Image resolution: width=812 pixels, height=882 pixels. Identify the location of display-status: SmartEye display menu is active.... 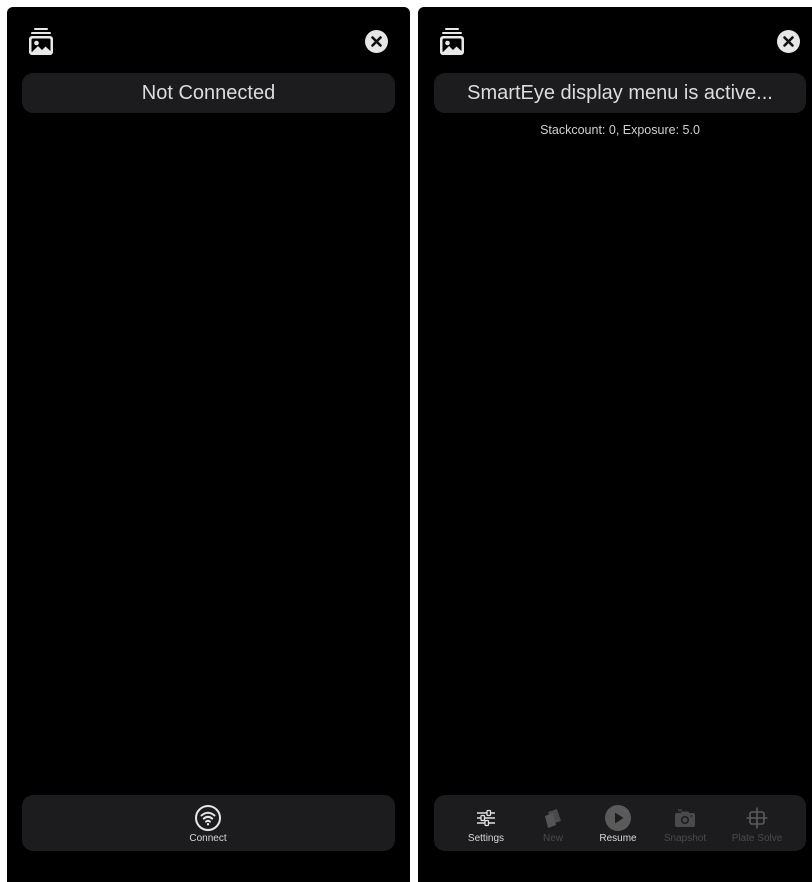
(620, 93).